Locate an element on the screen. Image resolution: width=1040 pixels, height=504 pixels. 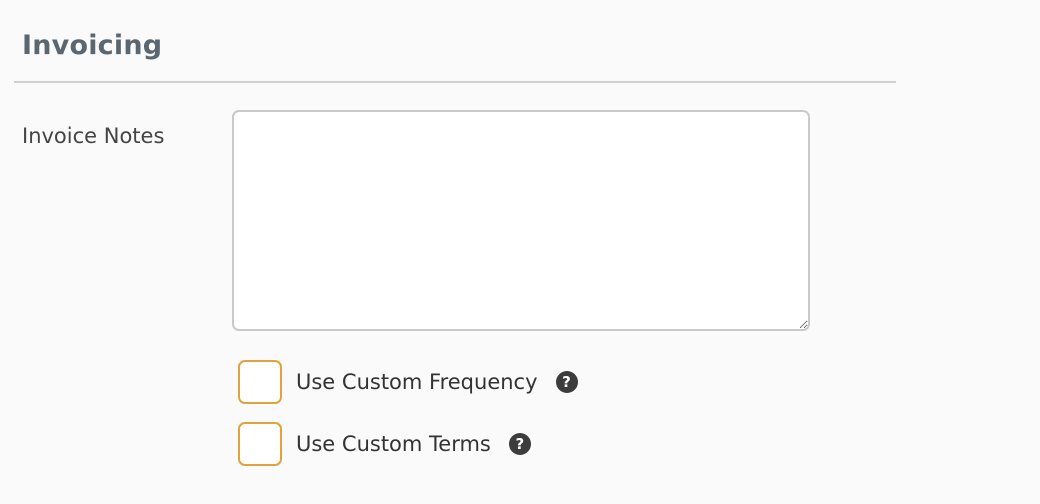
custom-terms-label: Use Custom Terms is located at coordinates (393, 444).